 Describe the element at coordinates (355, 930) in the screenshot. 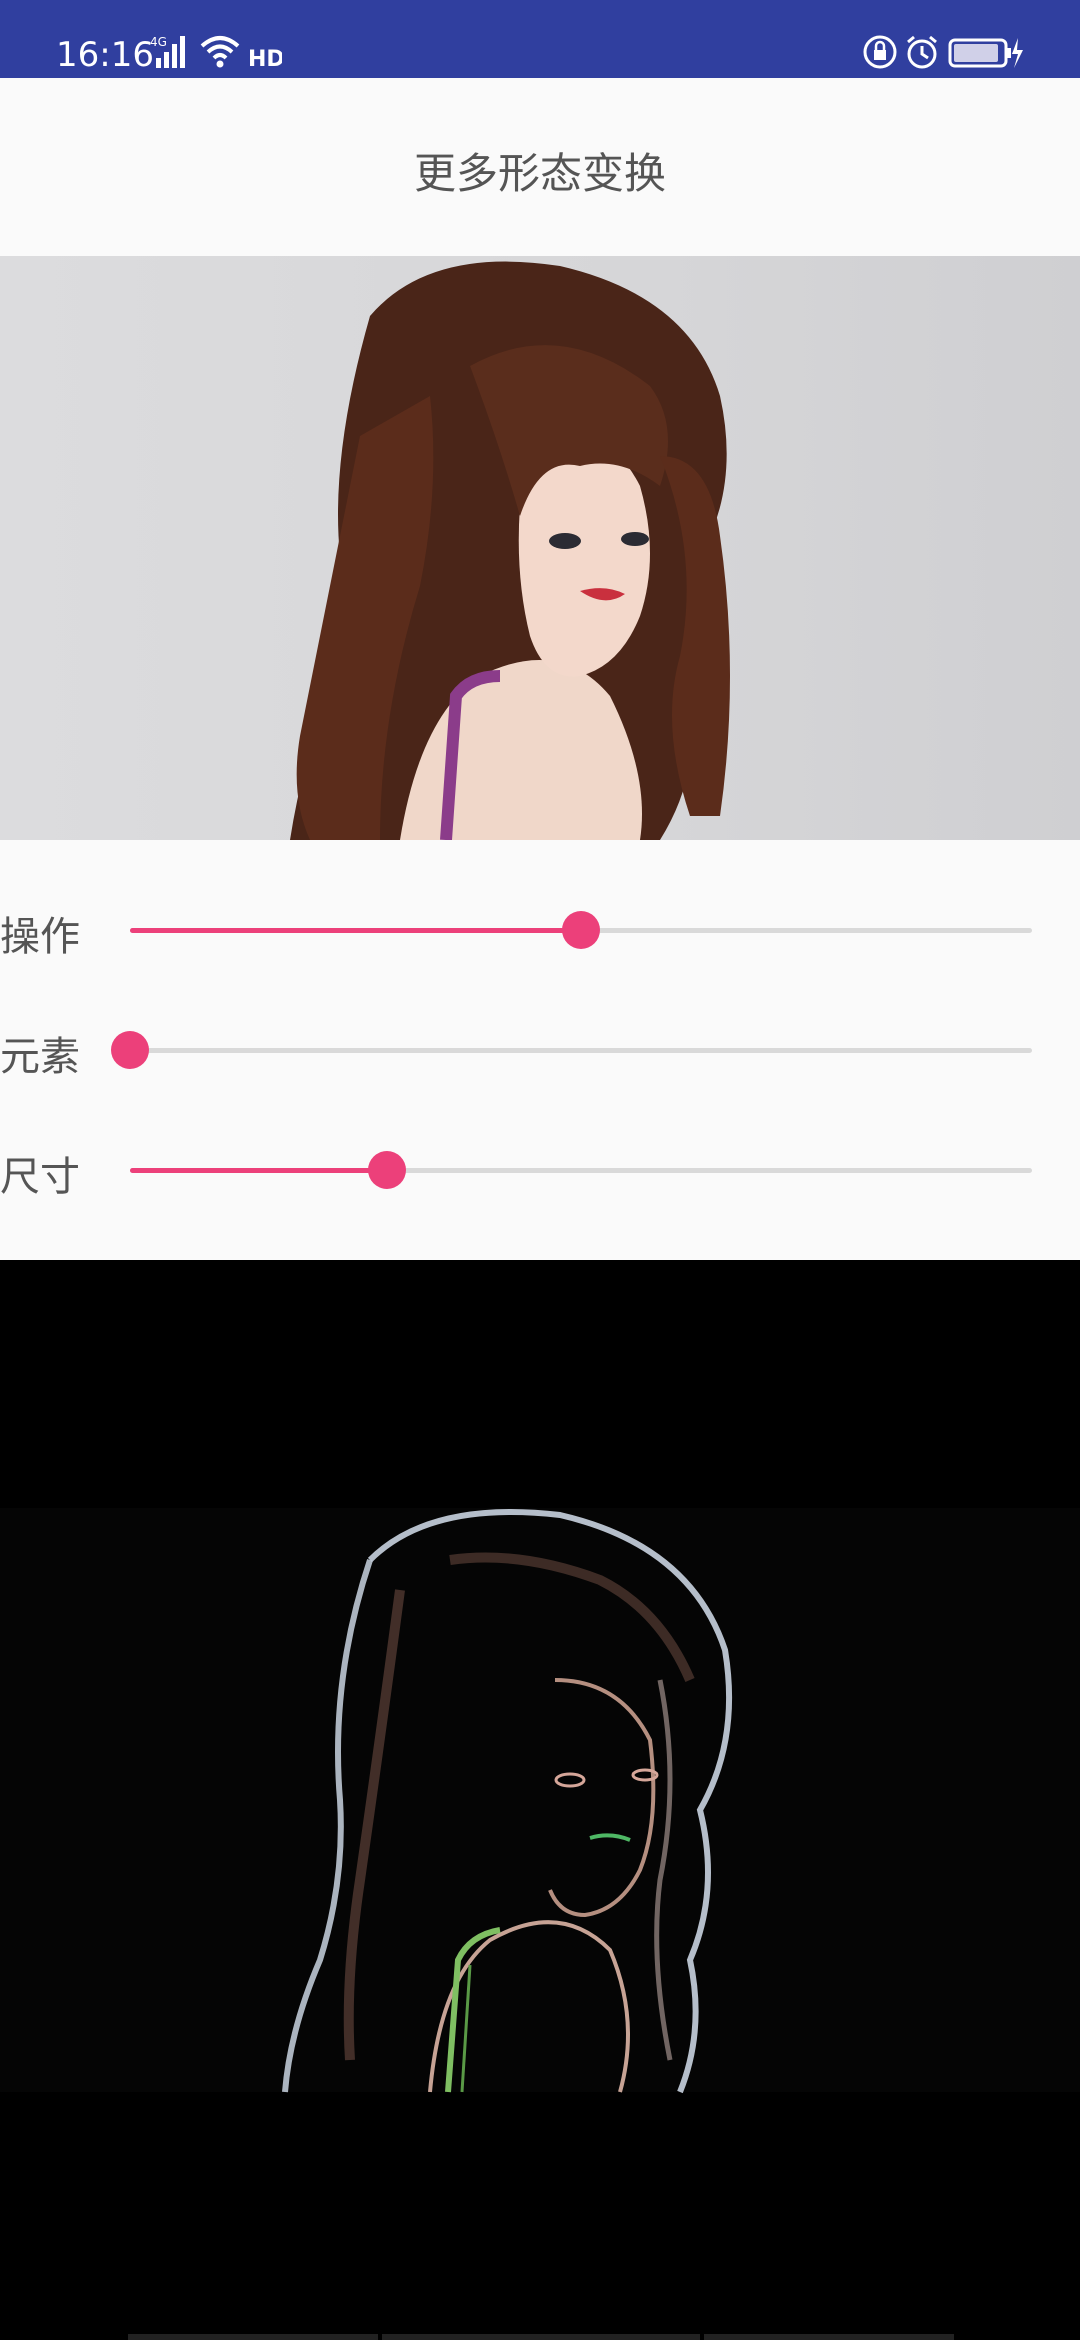

I see `operation-slider-fill` at that location.